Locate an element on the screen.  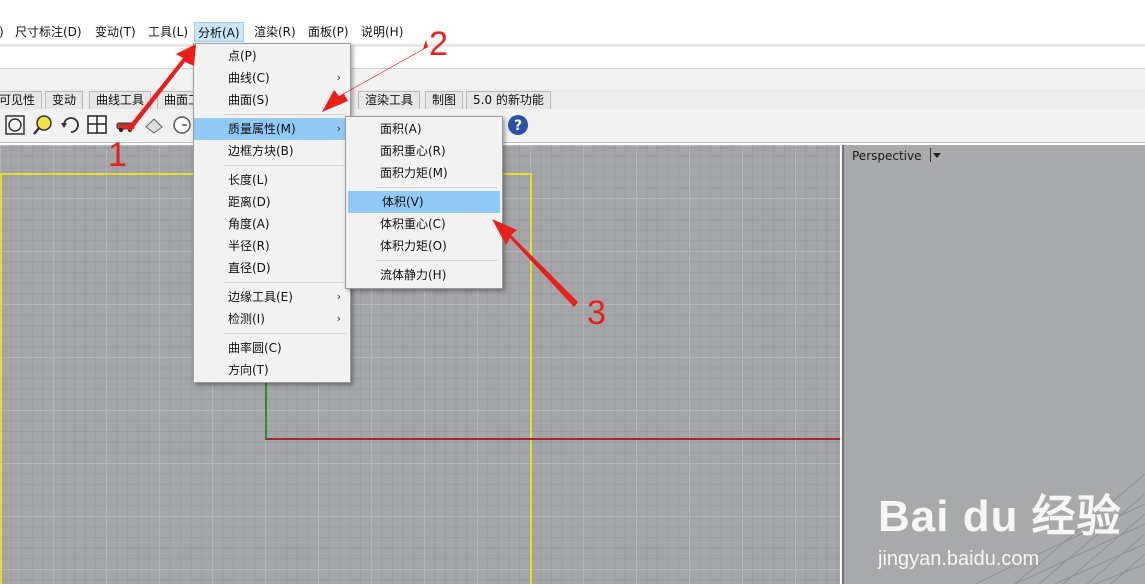
annotation-number-3: 3 is located at coordinates (596, 313).